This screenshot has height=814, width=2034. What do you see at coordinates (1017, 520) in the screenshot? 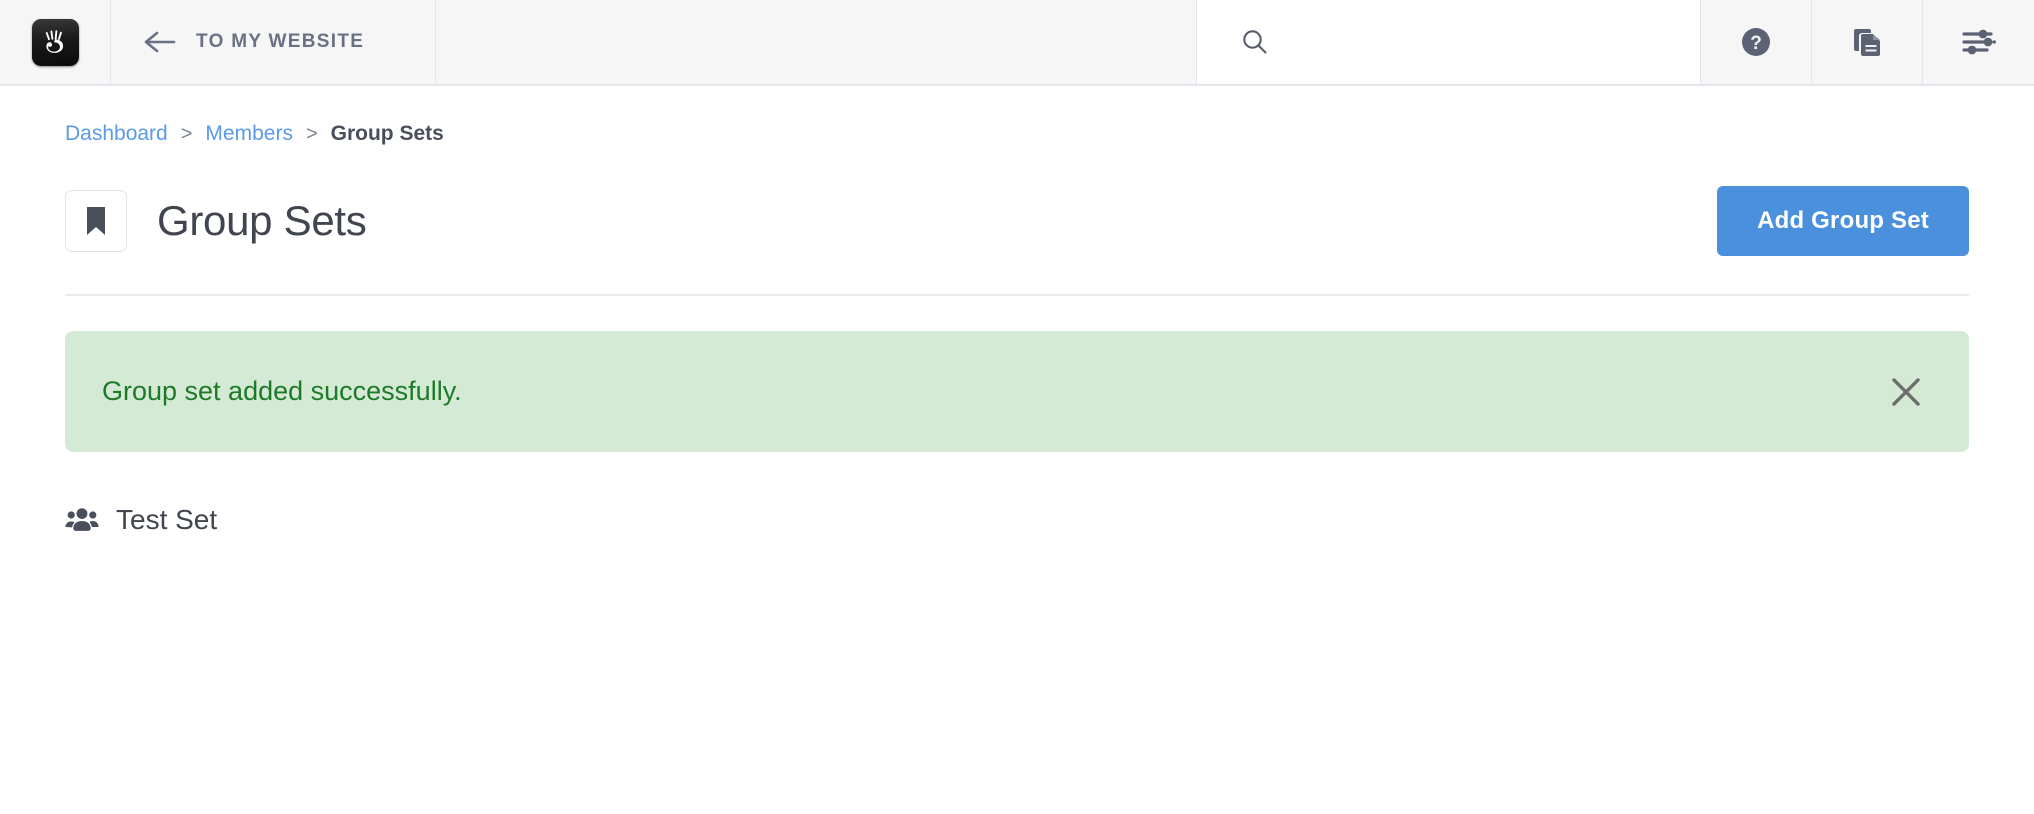
I see `group-set-list: Test Set` at bounding box center [1017, 520].